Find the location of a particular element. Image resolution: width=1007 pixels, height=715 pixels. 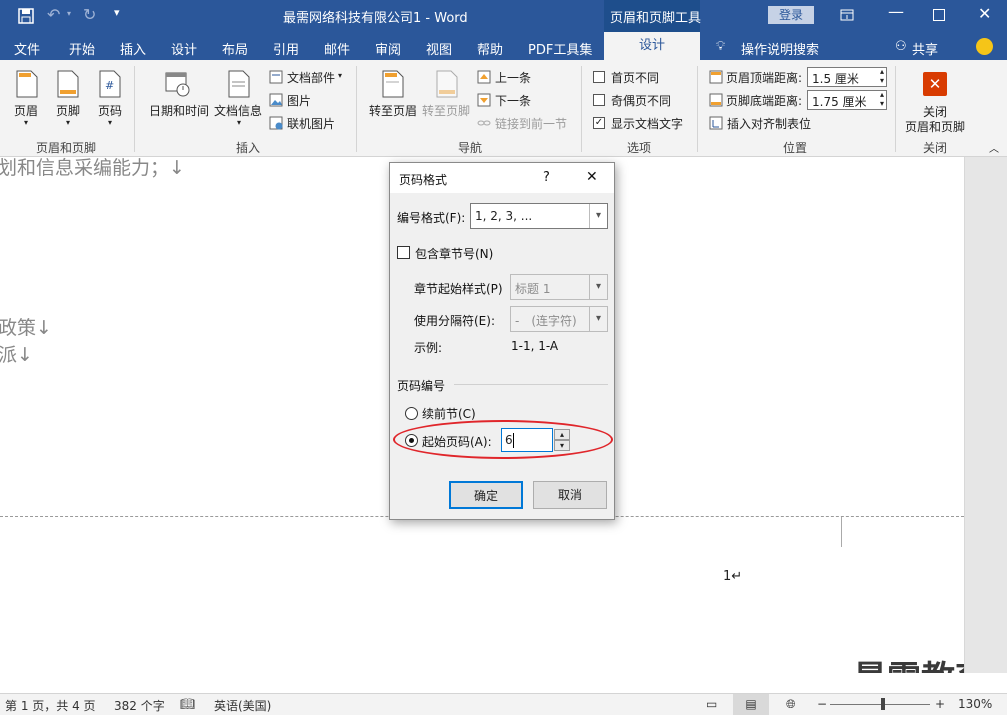

focus-mode-icon: ▭ is located at coordinates (711, 704).